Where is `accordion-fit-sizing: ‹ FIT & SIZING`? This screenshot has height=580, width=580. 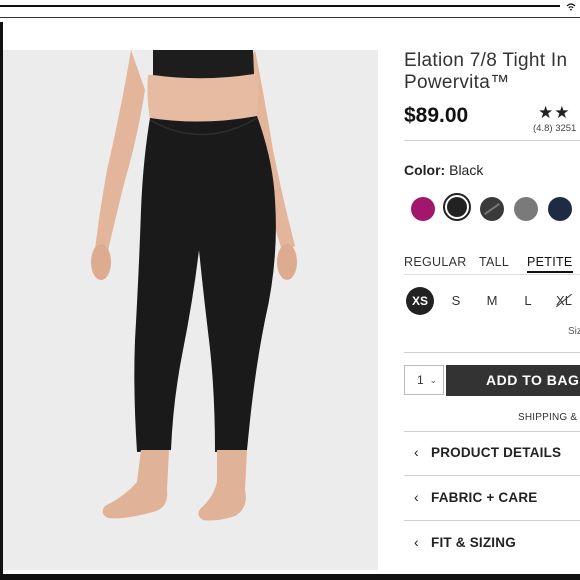
accordion-fit-sizing: ‹ FIT & SIZING is located at coordinates (492, 543).